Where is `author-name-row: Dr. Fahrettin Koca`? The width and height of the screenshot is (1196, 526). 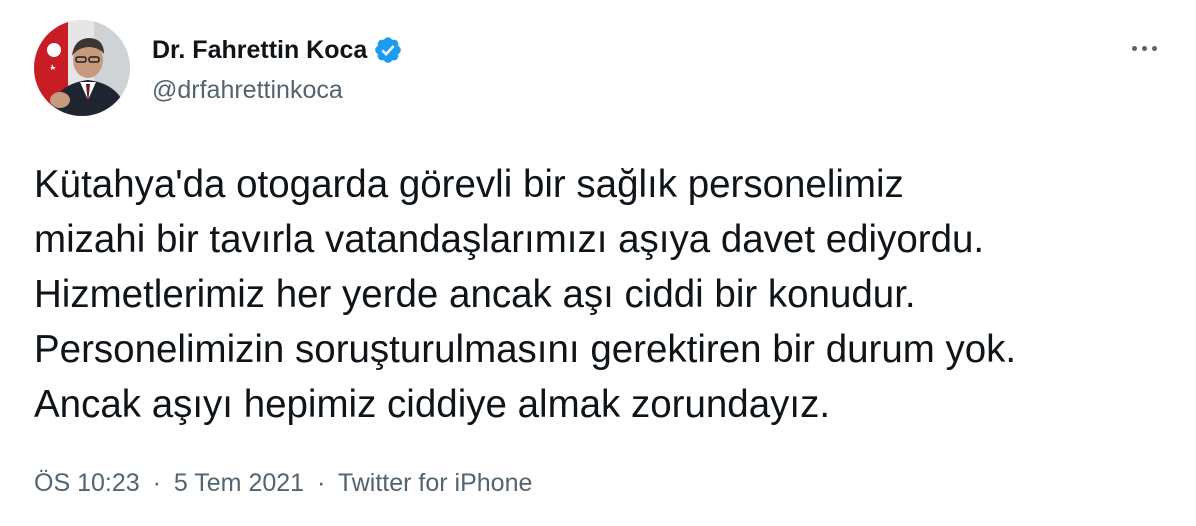
author-name-row: Dr. Fahrettin Koca is located at coordinates (277, 50).